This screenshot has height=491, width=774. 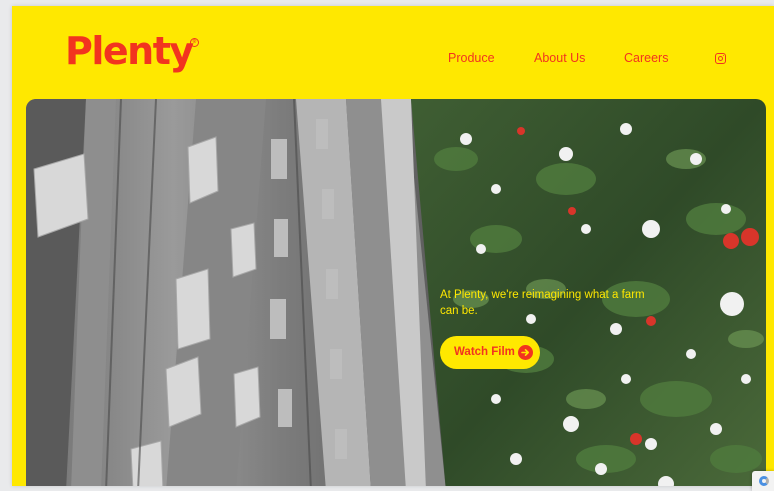 I want to click on arrow-right-circle-icon, so click(x=525, y=352).